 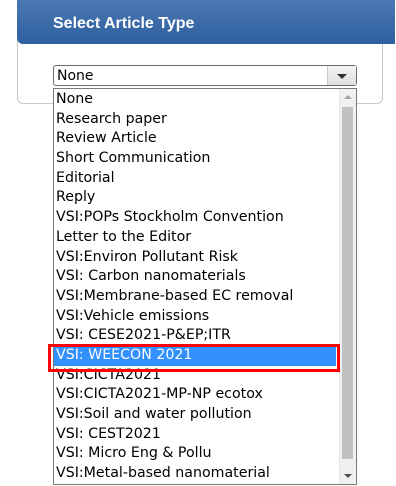 What do you see at coordinates (348, 97) in the screenshot?
I see `scroll-up-arrow-icon` at bounding box center [348, 97].